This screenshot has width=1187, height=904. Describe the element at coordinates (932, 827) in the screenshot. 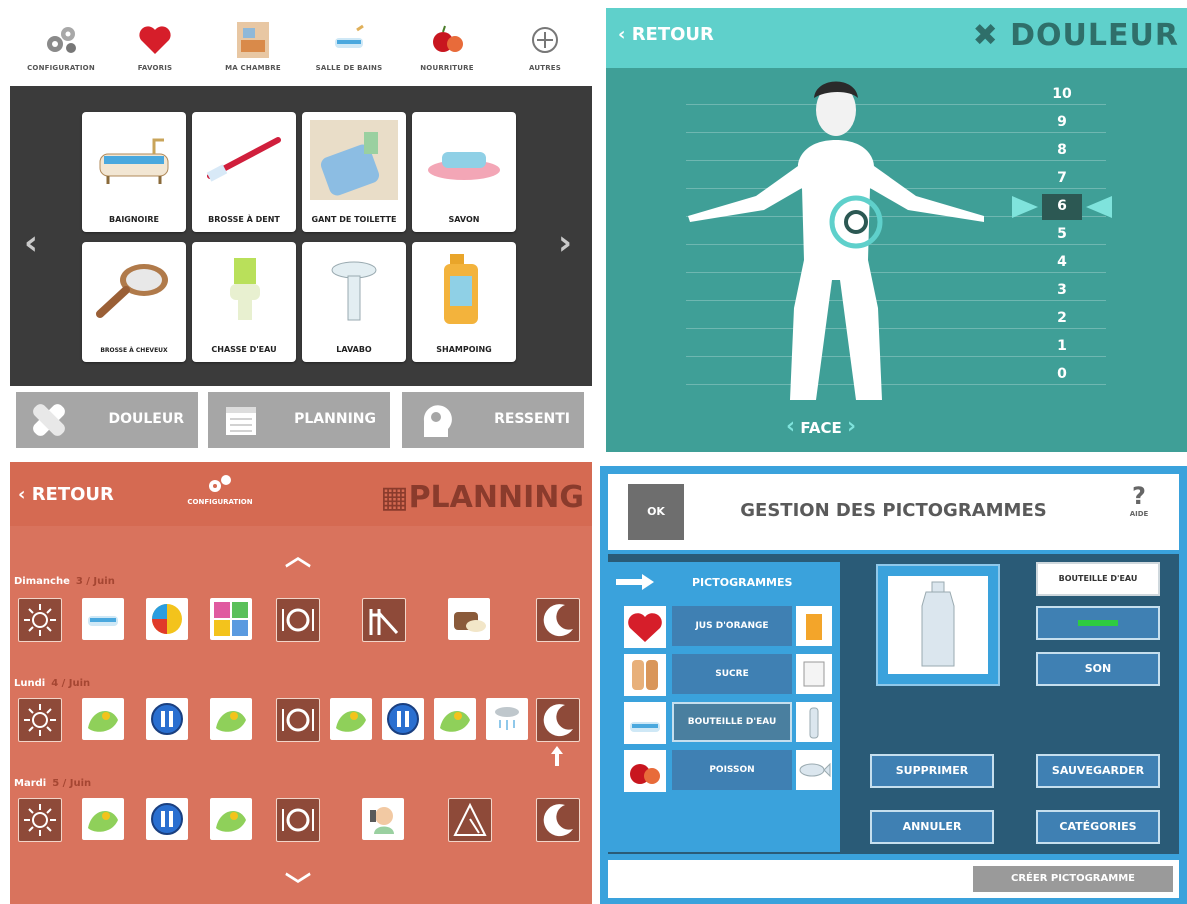

I see `cancel-button: ANNULER` at that location.